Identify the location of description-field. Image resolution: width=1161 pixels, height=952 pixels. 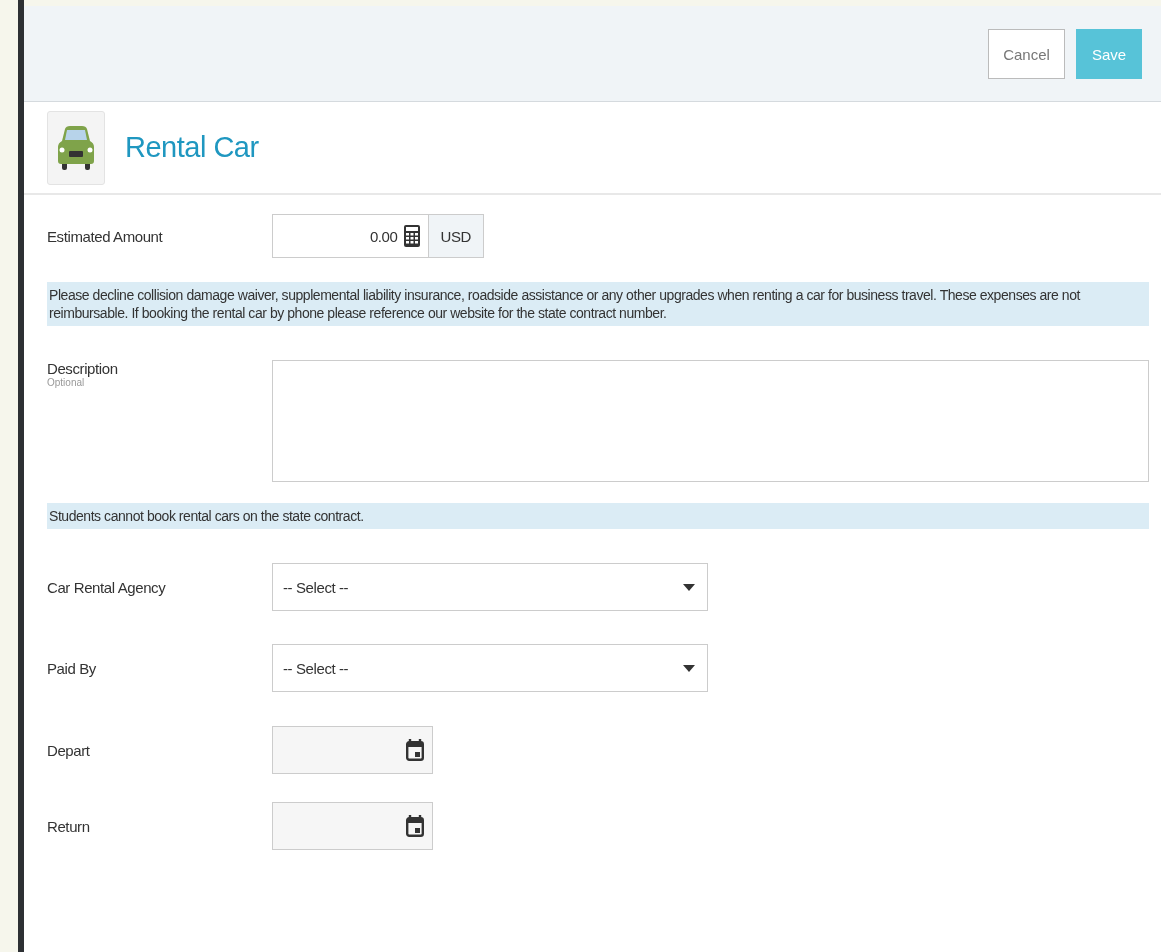
(710, 421).